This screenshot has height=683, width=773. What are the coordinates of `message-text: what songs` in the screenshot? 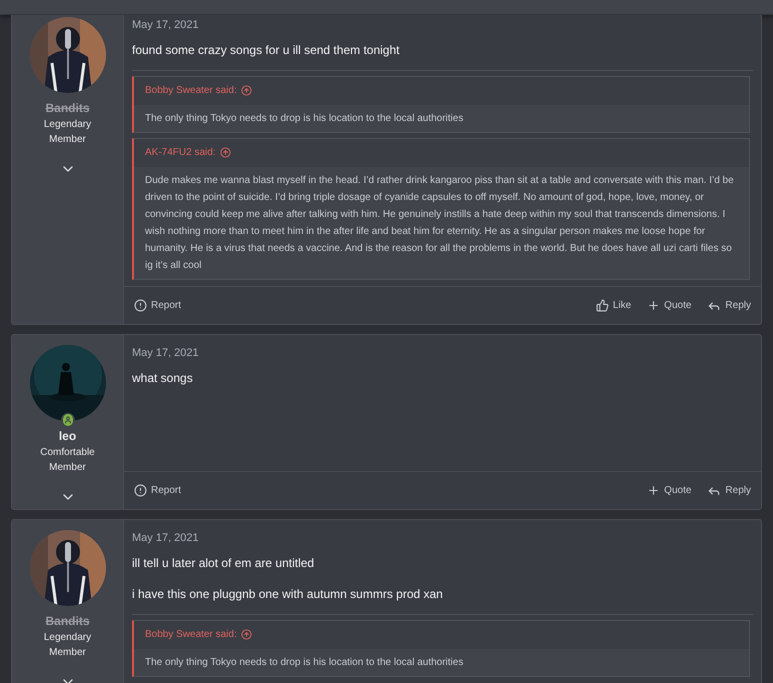 It's located at (163, 378).